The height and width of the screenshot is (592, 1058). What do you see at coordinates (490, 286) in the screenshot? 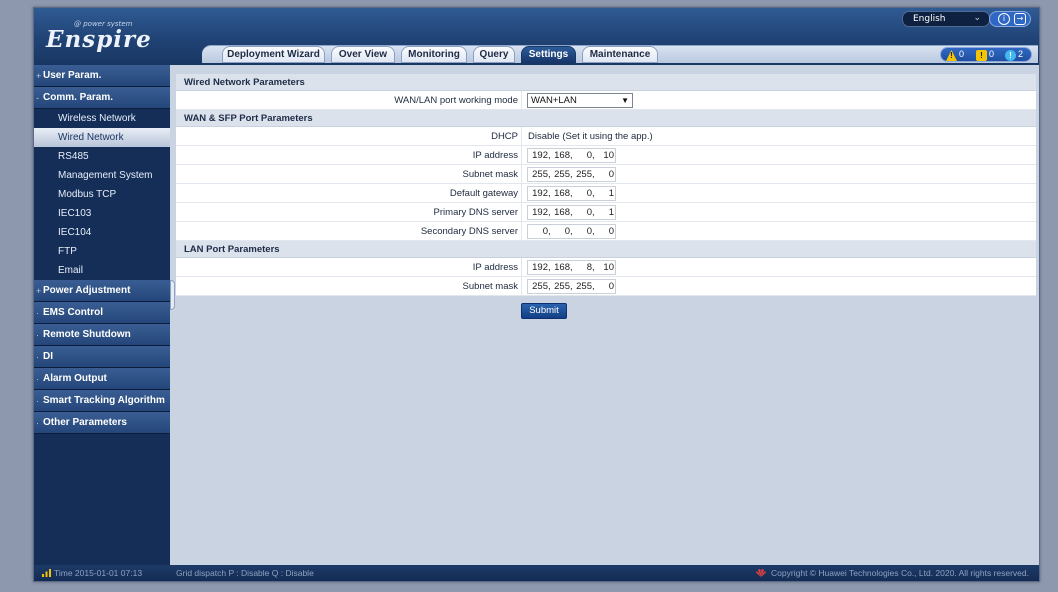
I see `lan-label: Subnet mask` at bounding box center [490, 286].